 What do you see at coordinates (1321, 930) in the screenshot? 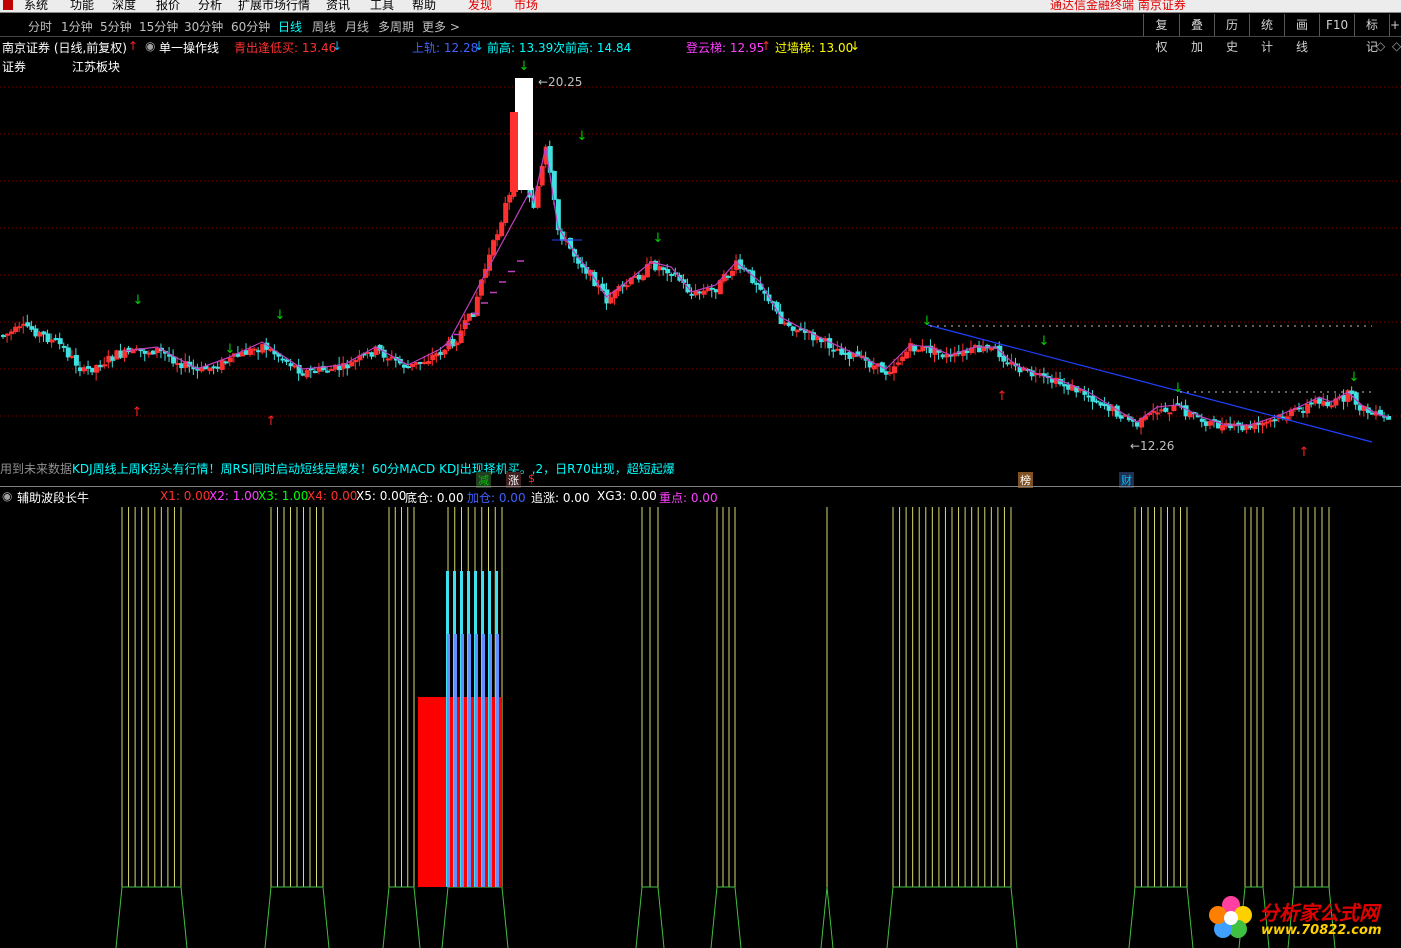
I see `watermark-url: www.70822.com` at bounding box center [1321, 930].